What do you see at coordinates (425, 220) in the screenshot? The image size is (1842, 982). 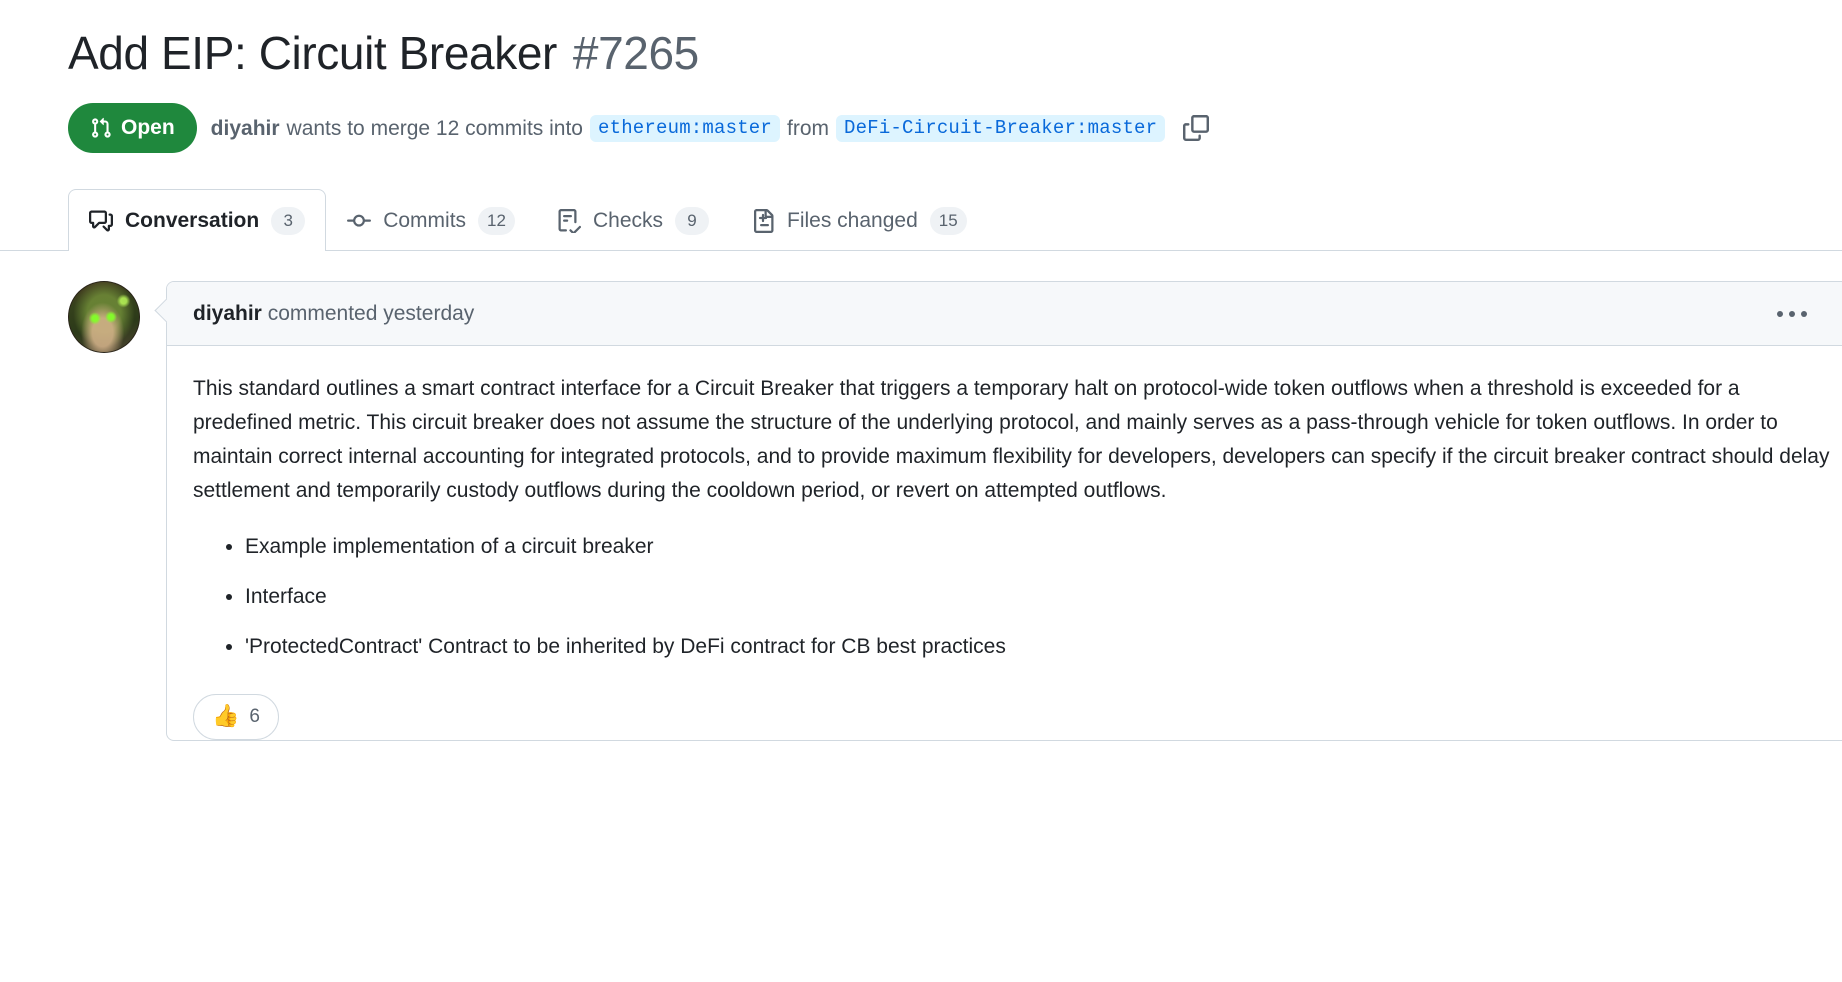 I see `tab-commits-label: Commits` at bounding box center [425, 220].